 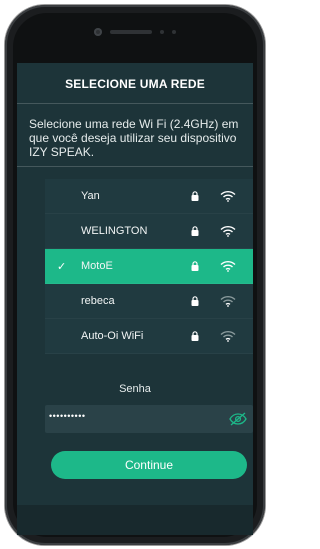 I want to click on password-field: ••••••••••, so click(x=149, y=419).